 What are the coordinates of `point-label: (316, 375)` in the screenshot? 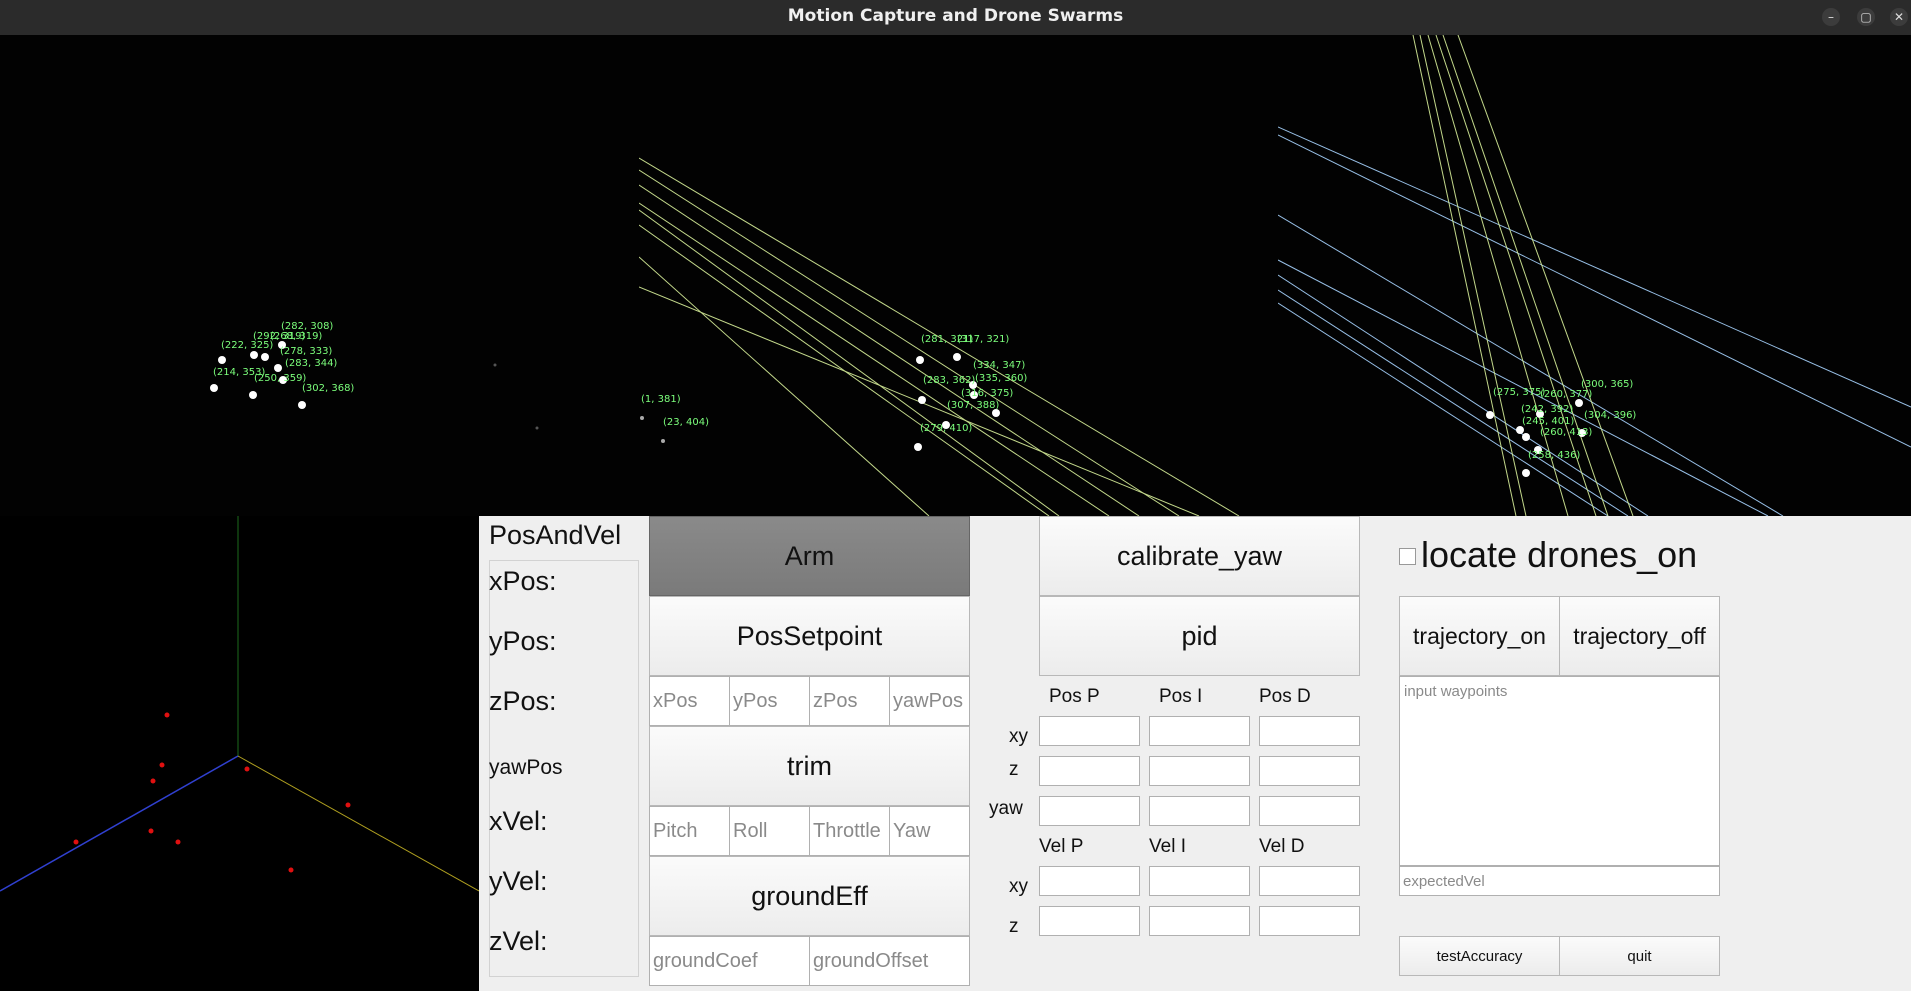 It's located at (987, 393).